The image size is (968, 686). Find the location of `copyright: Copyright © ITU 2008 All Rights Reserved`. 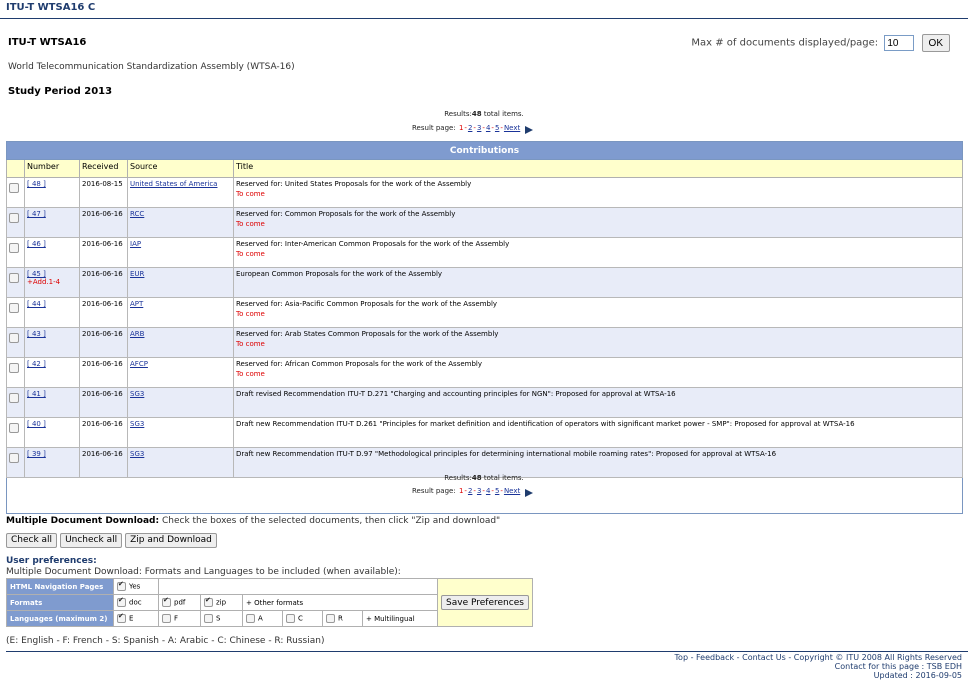

copyright: Copyright © ITU 2008 All Rights Reserved is located at coordinates (877, 657).